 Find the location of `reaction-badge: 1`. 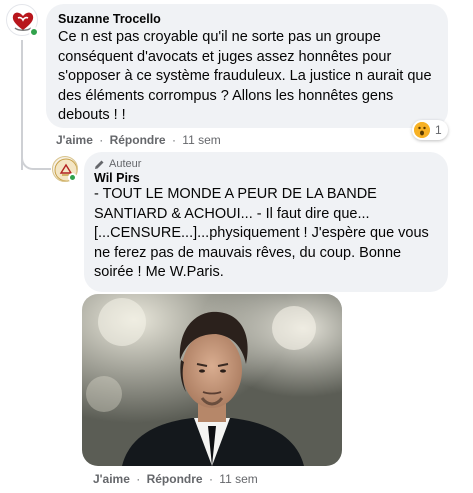

reaction-badge: 1 is located at coordinates (430, 130).